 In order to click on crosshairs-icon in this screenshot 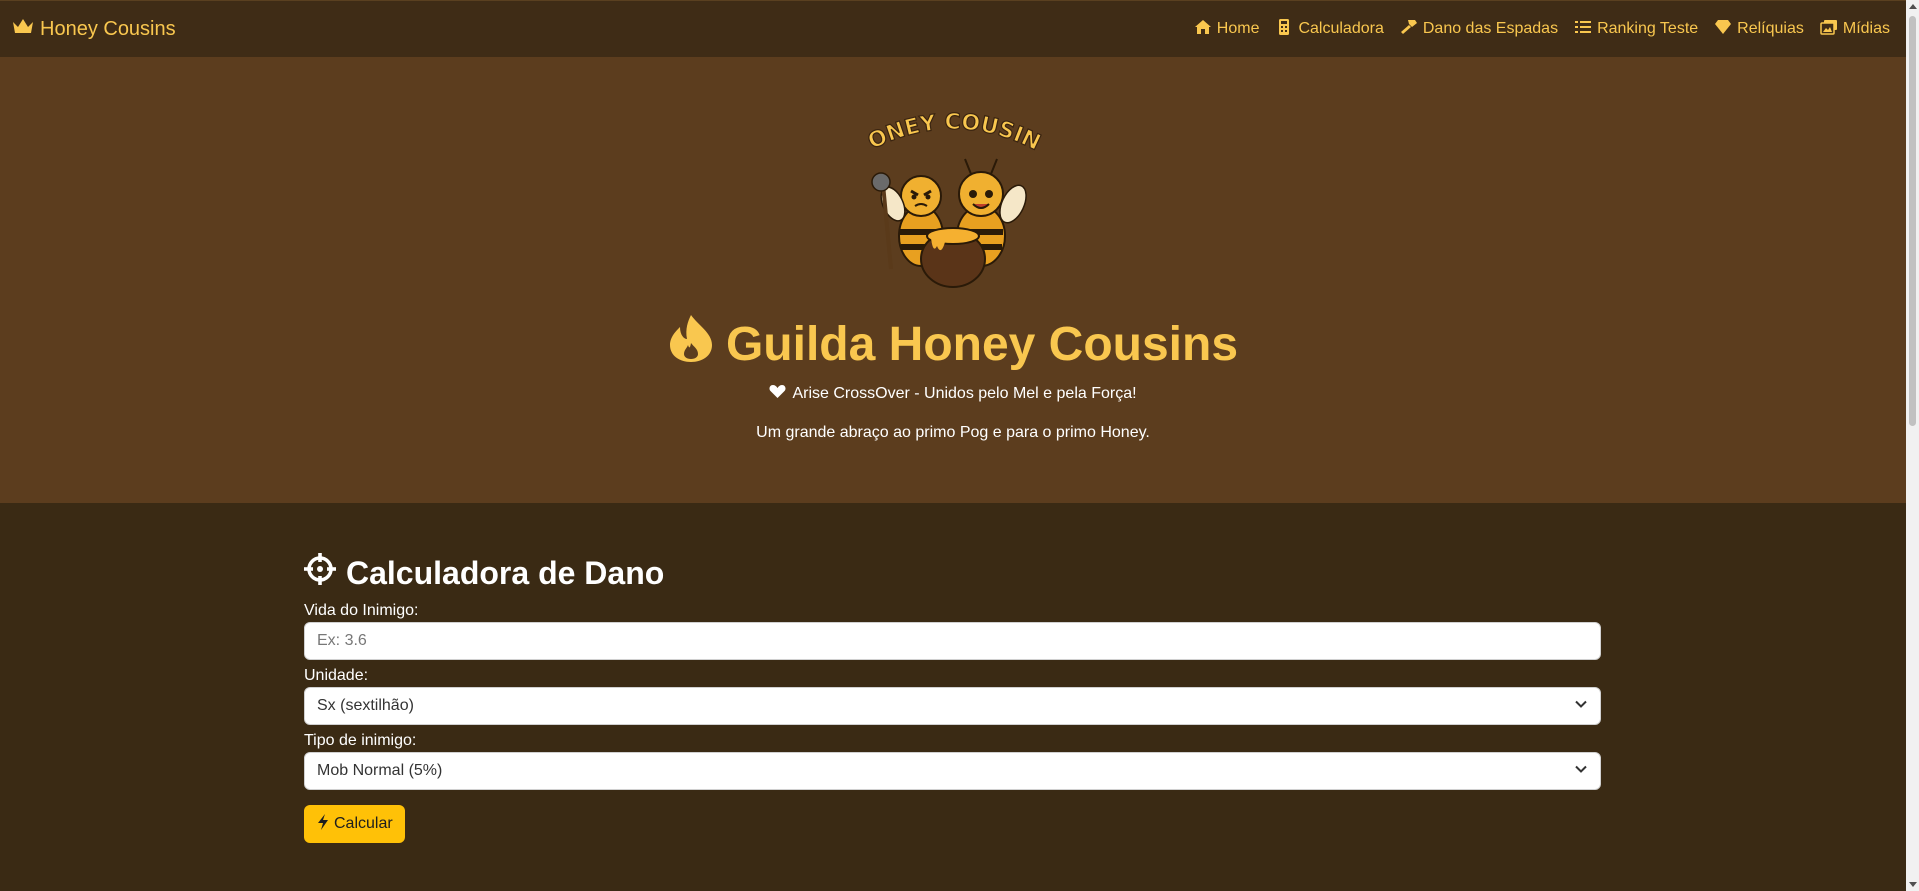, I will do `click(320, 573)`.